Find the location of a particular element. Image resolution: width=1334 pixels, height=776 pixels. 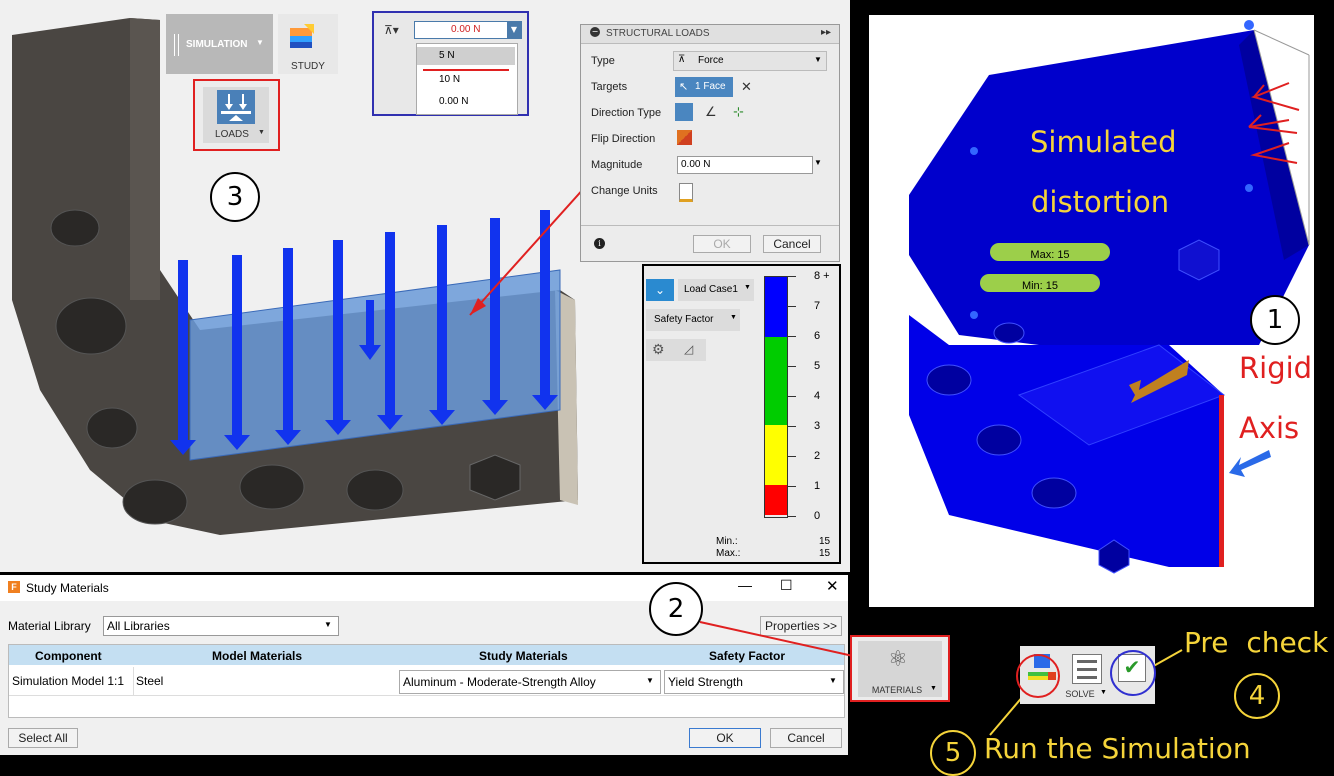

collapse-icon: − is located at coordinates (595, 32).